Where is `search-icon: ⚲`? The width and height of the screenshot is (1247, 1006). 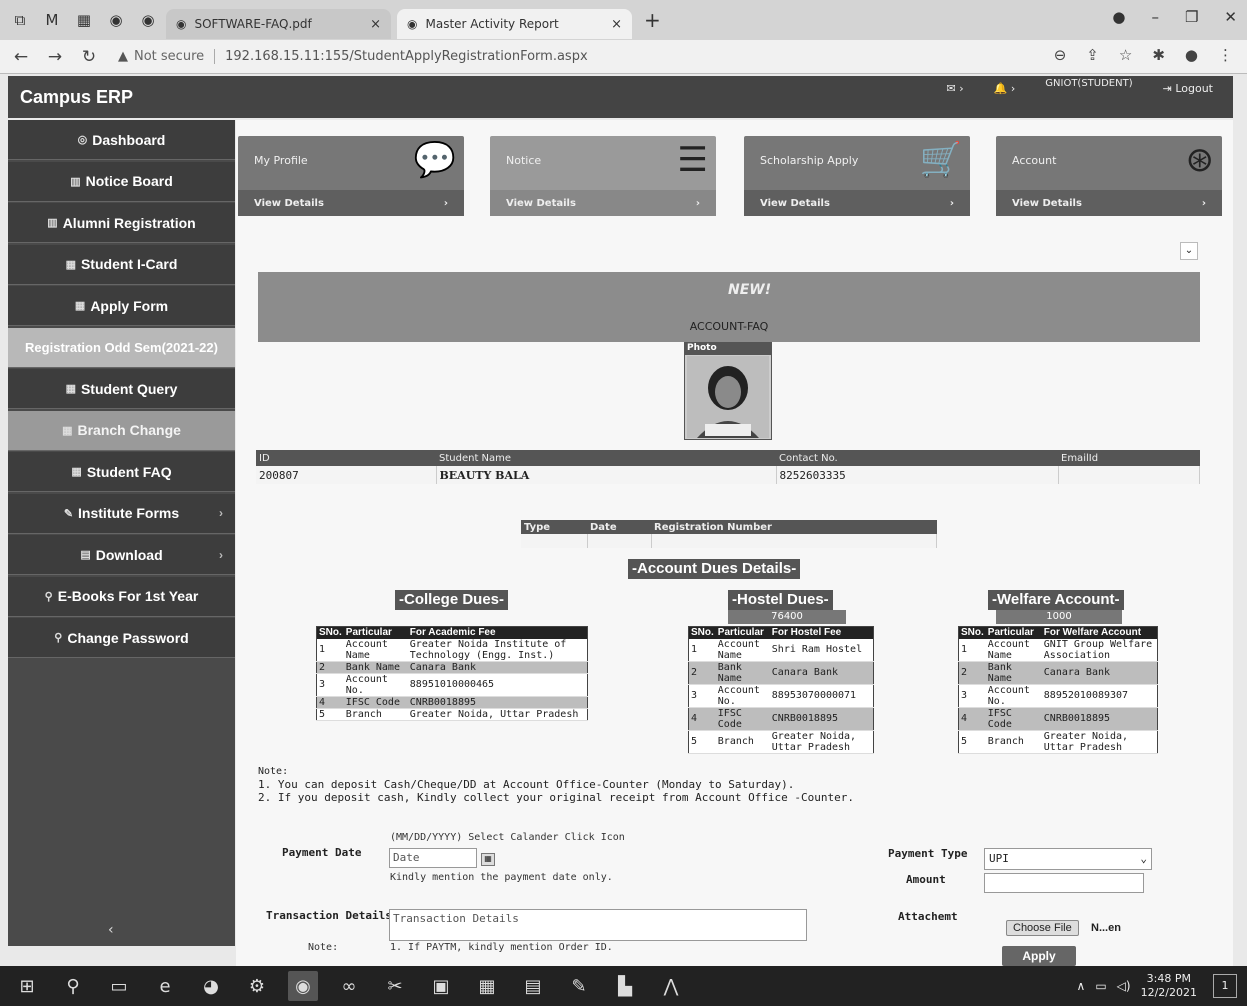
search-icon: ⚲ is located at coordinates (73, 986).